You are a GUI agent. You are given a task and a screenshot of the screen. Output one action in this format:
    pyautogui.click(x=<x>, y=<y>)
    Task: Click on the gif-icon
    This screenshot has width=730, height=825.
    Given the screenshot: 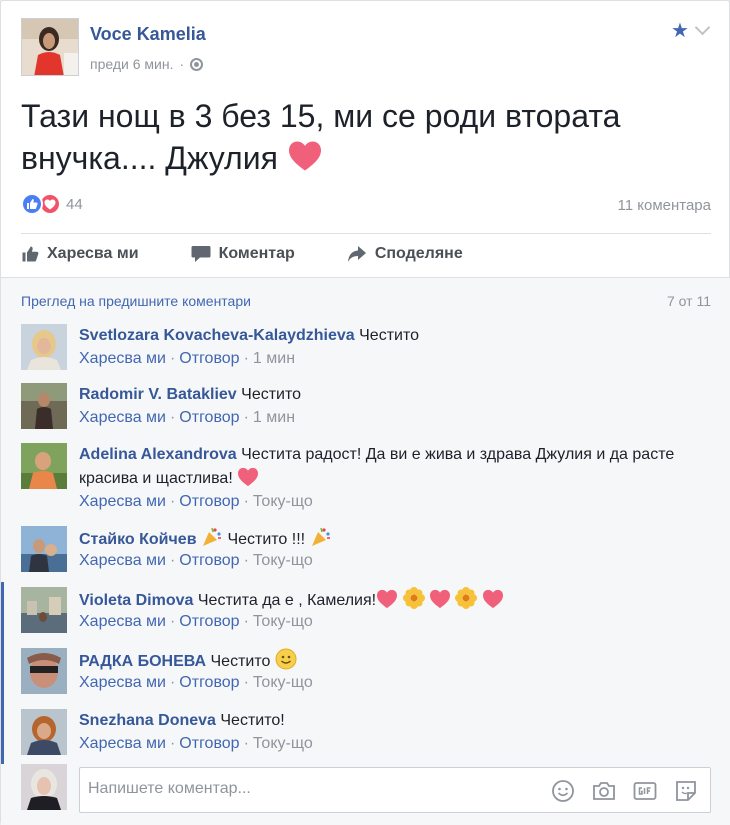 What is the action you would take?
    pyautogui.click(x=645, y=791)
    